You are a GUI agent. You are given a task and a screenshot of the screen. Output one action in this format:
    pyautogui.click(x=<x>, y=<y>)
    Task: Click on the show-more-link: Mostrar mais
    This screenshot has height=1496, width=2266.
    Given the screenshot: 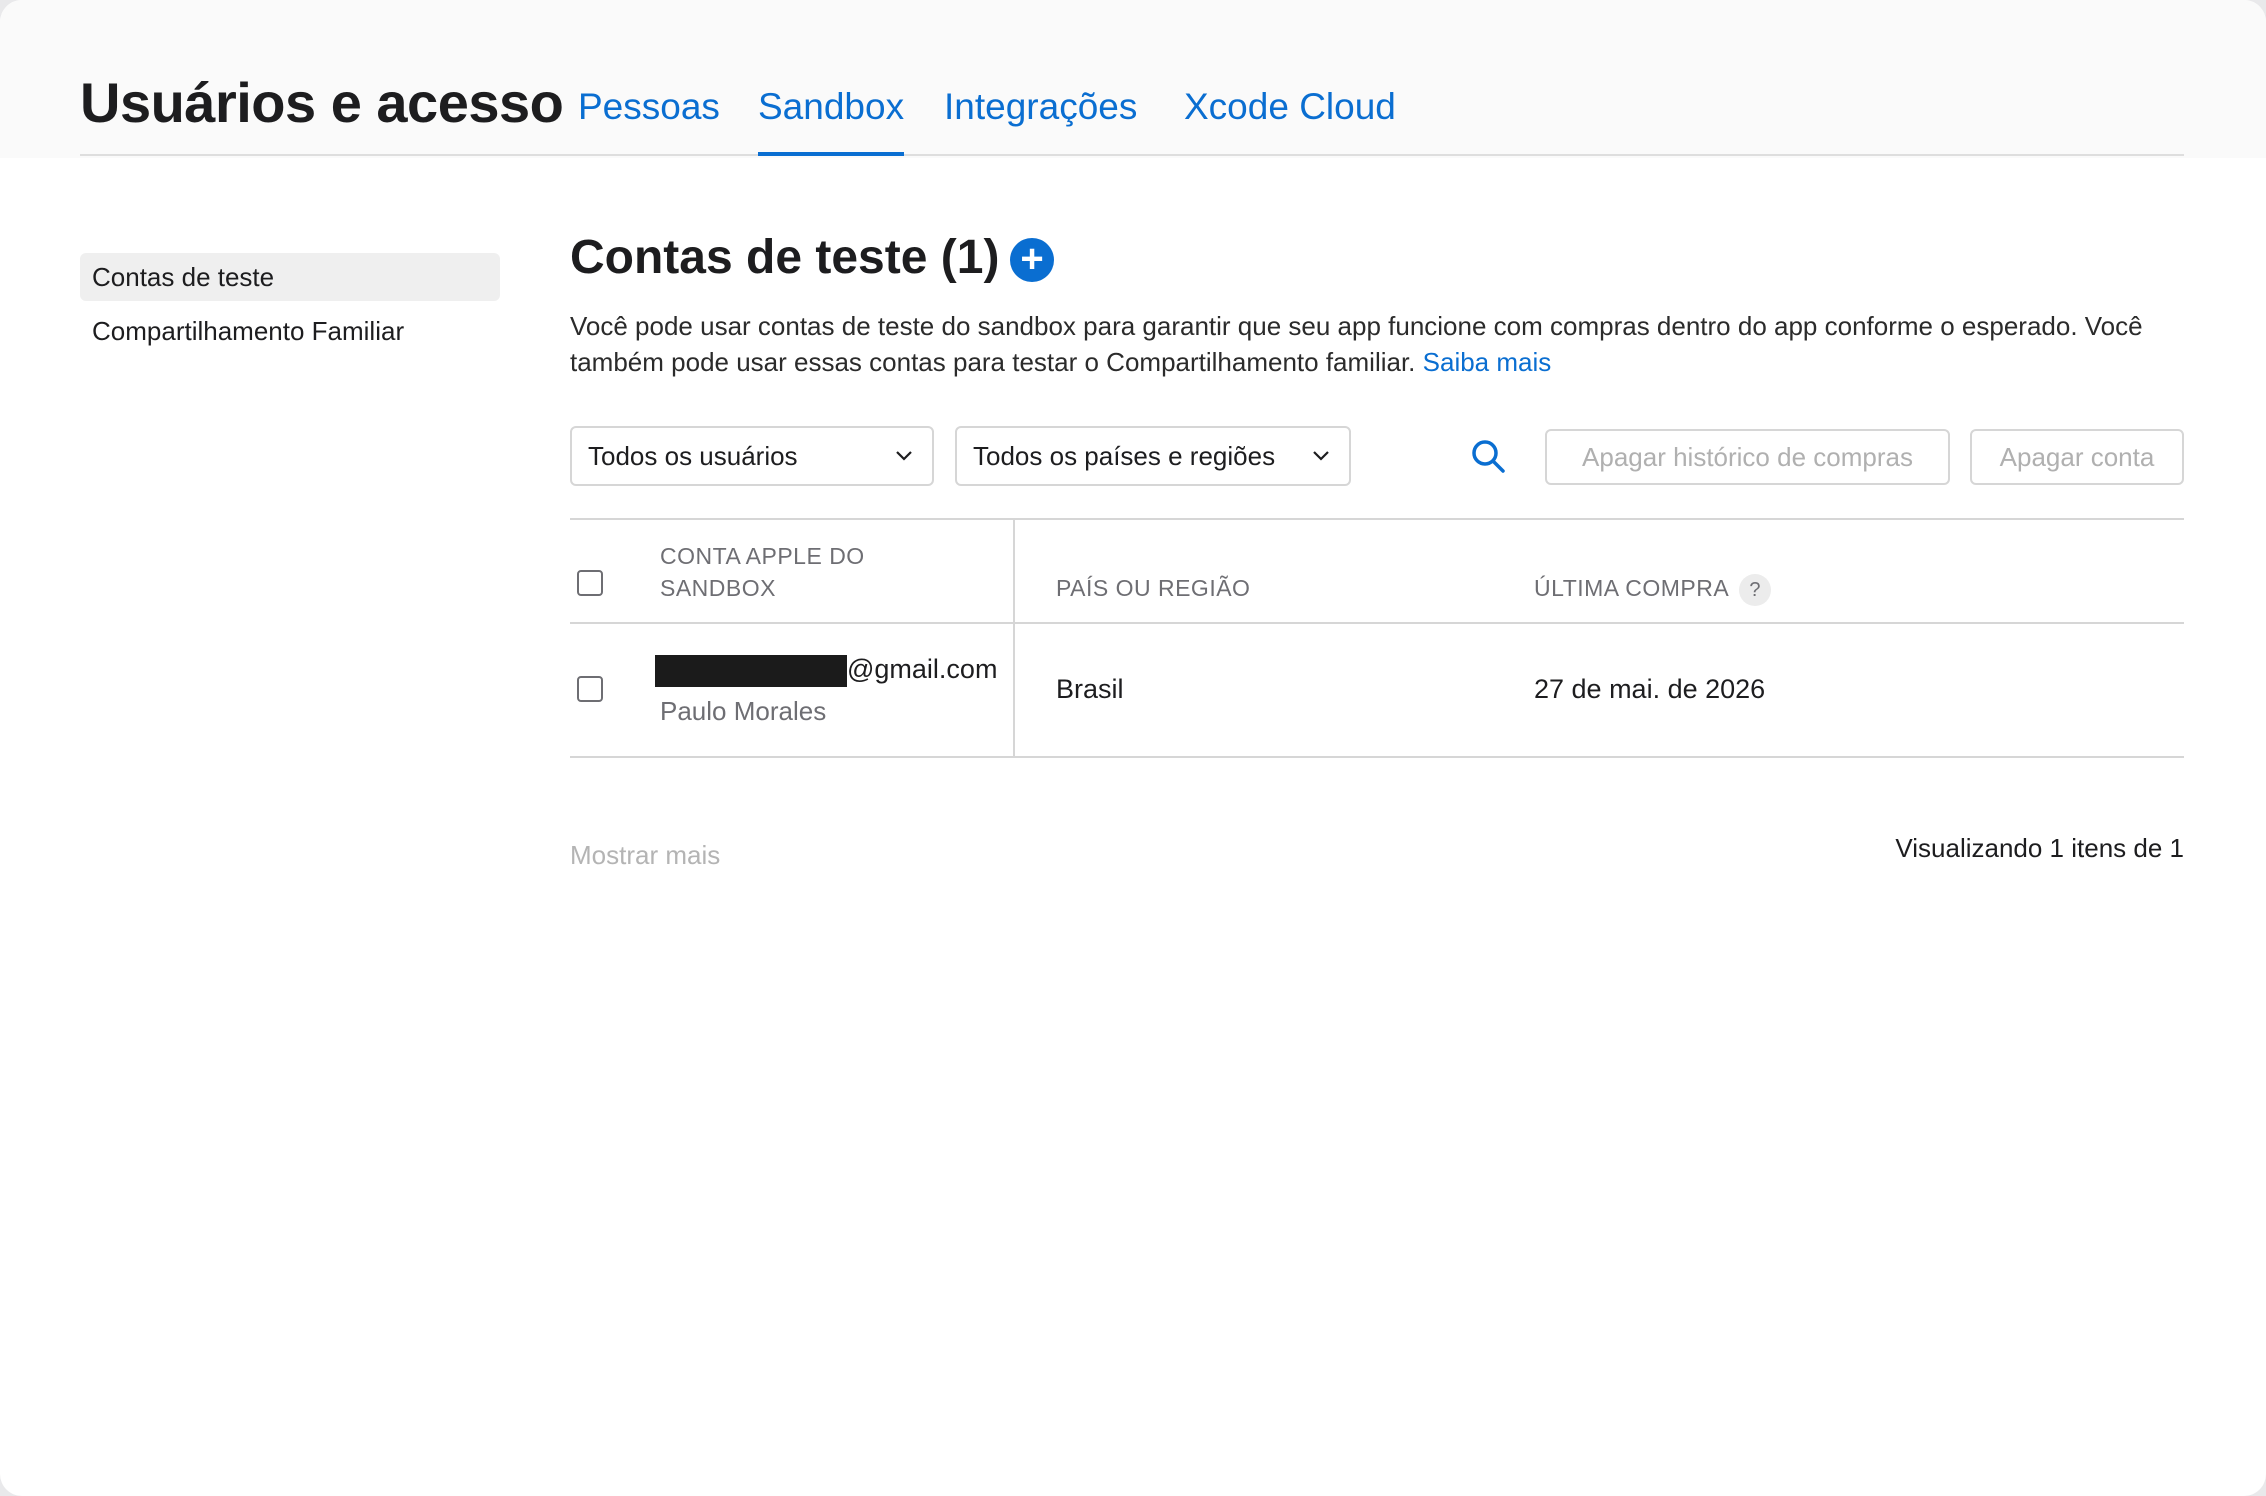 What is the action you would take?
    pyautogui.click(x=645, y=855)
    